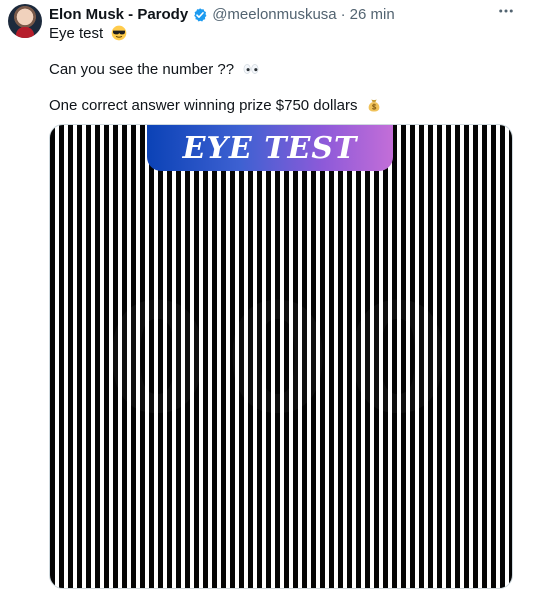 Image resolution: width=534 pixels, height=597 pixels. I want to click on eye-test-banner: EYE TEST, so click(270, 148).